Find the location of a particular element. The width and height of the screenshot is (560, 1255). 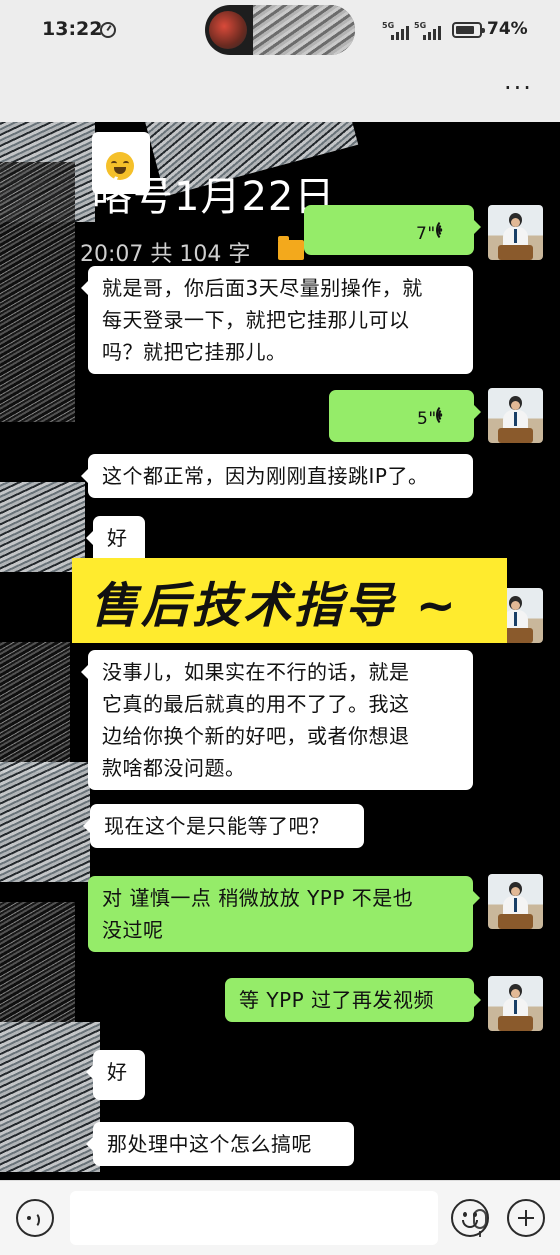

status-bar: 13:22 5G 5G 74% is located at coordinates (280, 31).